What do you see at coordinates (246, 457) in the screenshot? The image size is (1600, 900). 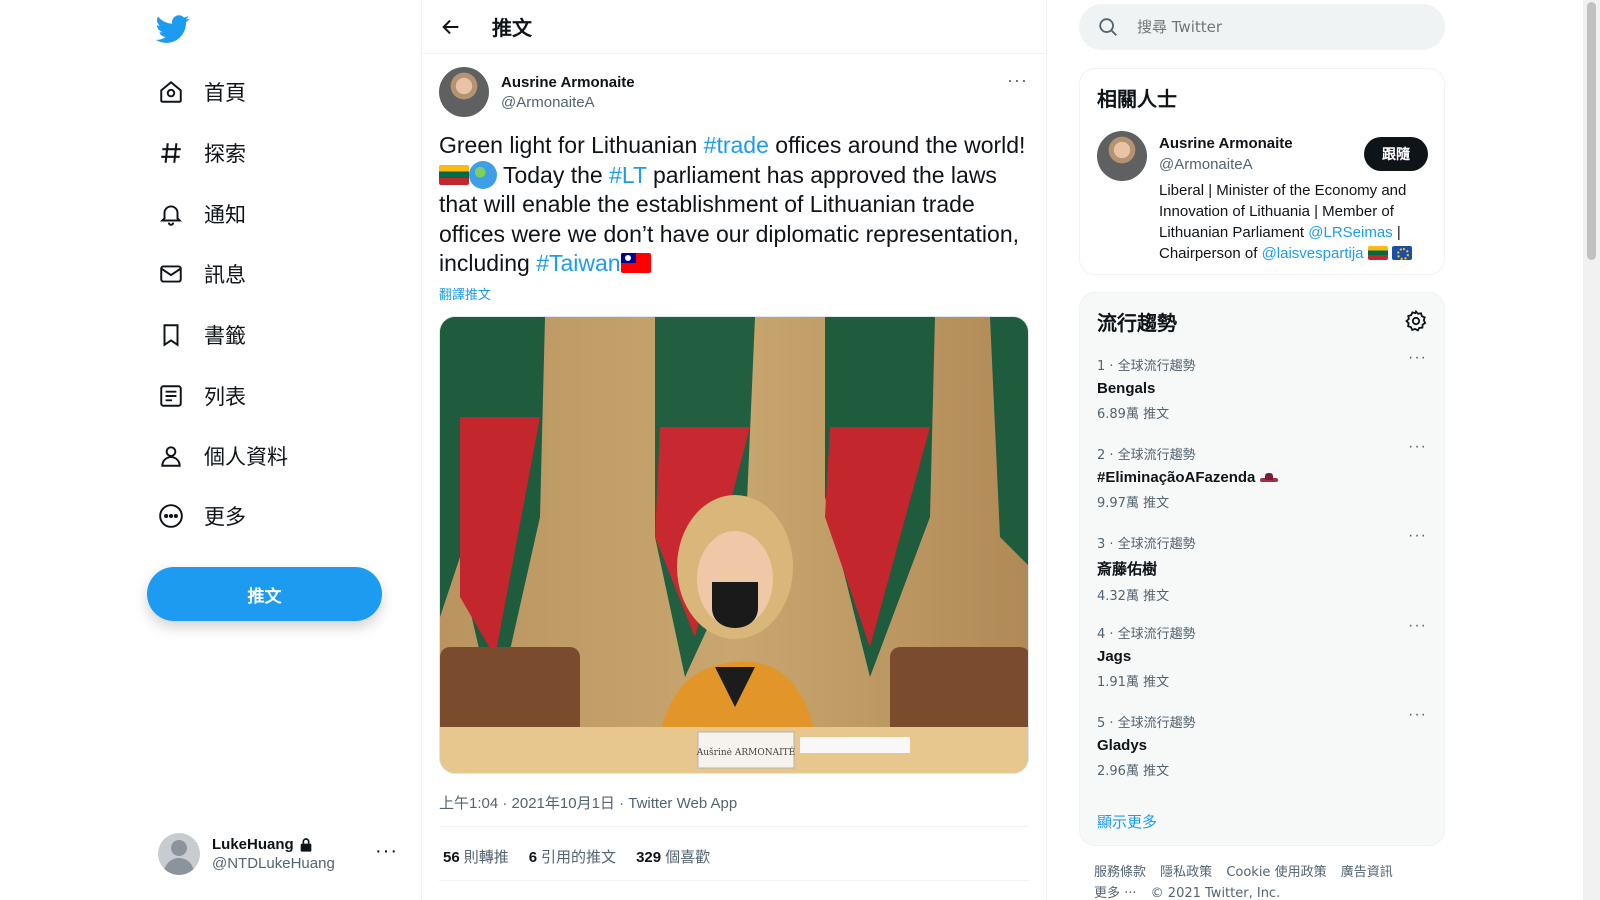 I see `nav-label: 個人資料` at bounding box center [246, 457].